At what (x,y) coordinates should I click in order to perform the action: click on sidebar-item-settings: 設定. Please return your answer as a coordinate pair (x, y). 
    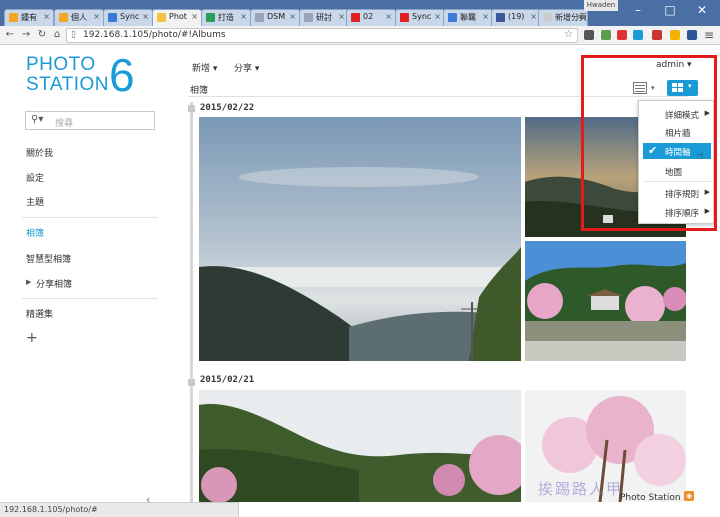
    Looking at the image, I should click on (91, 177).